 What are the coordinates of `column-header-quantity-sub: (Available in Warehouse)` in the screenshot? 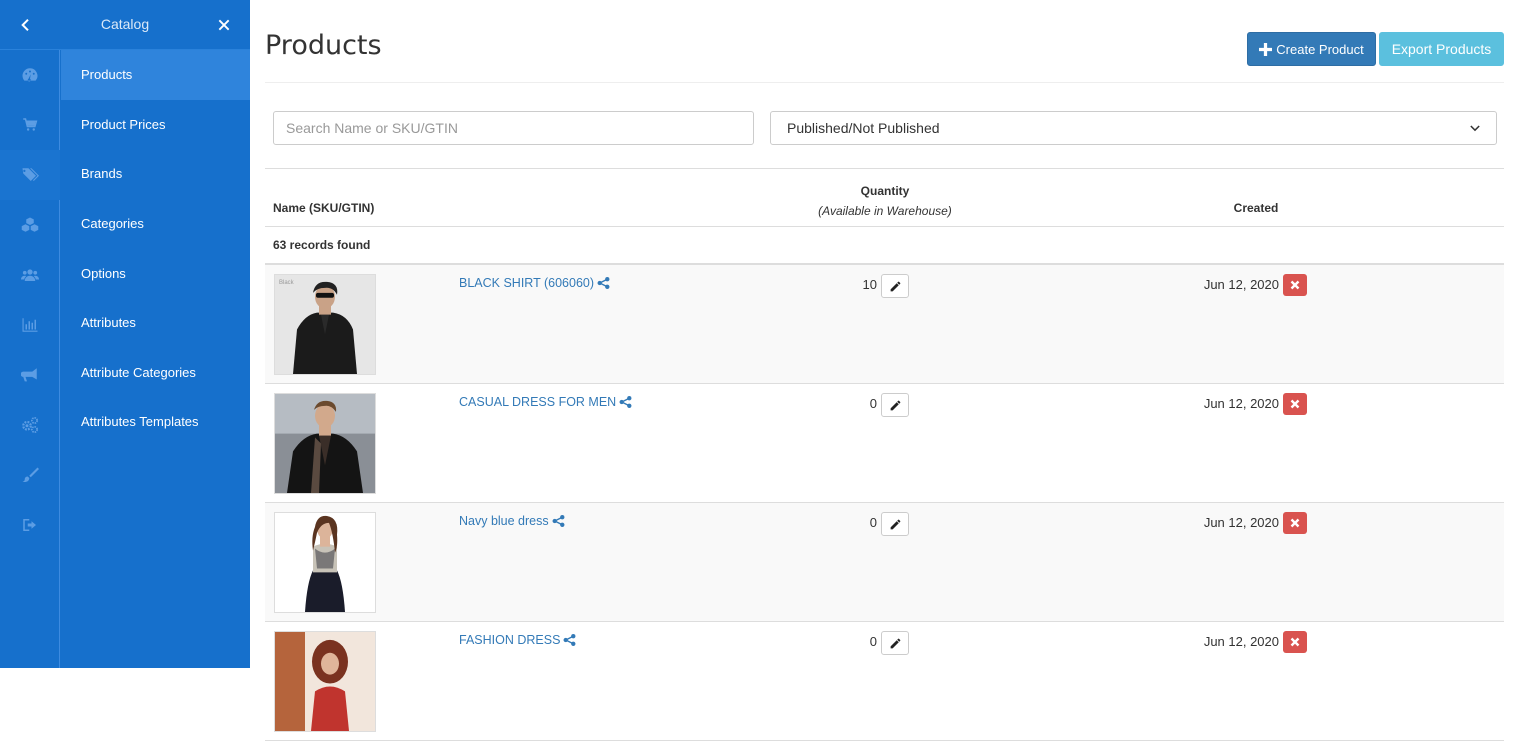 It's located at (885, 211).